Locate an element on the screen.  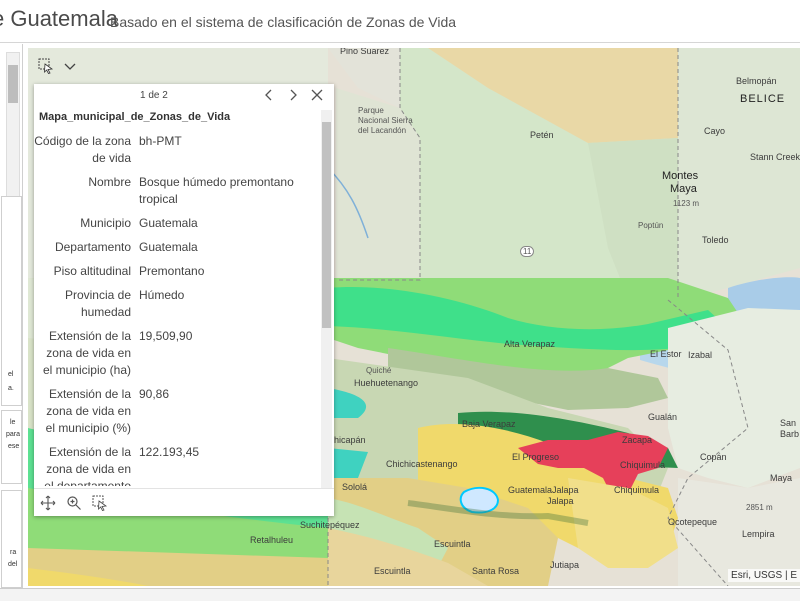
map-label-lacandon: del Lacandón is located at coordinates (382, 130).